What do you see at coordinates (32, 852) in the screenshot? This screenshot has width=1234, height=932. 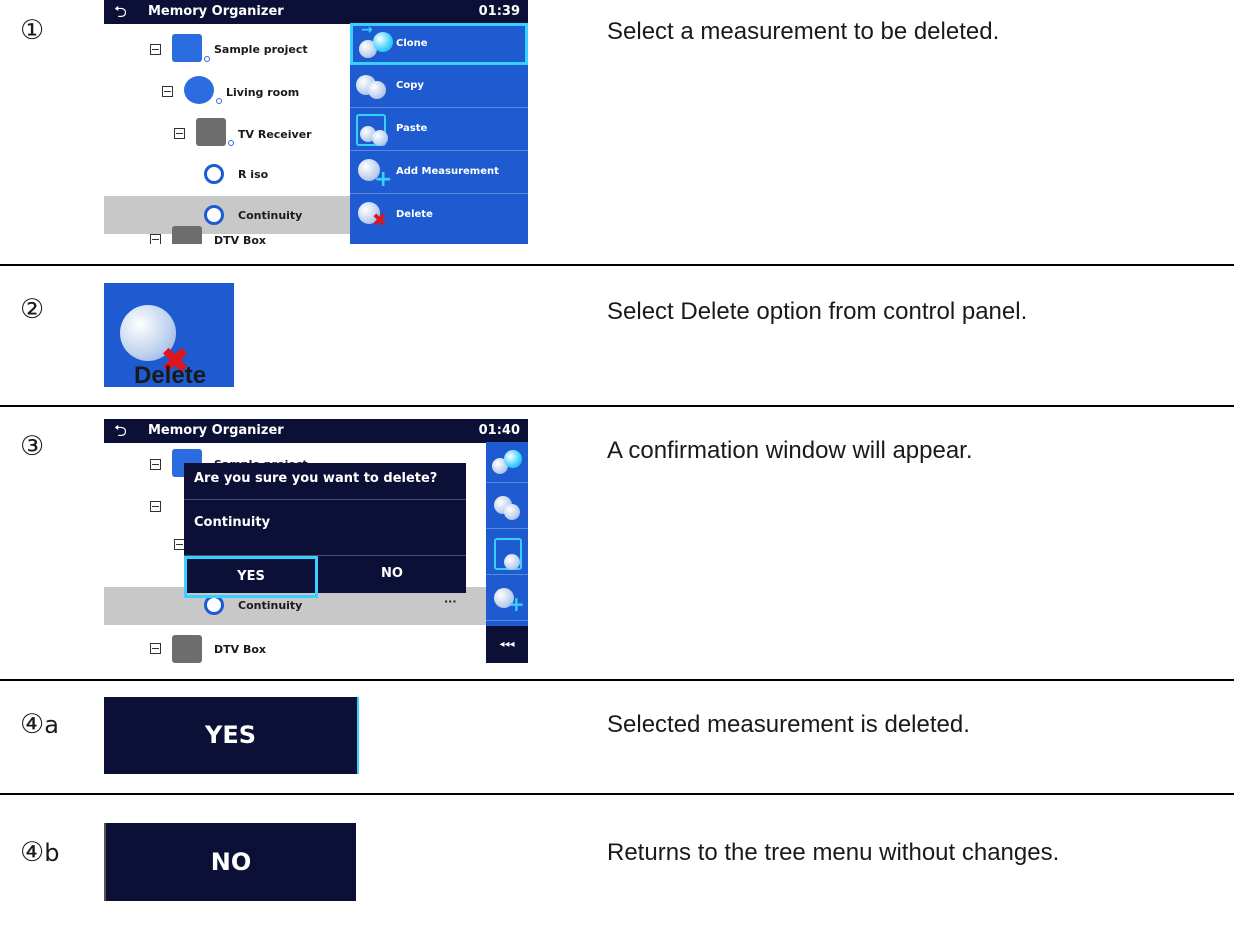 I see `step-4b-circle: ④` at bounding box center [32, 852].